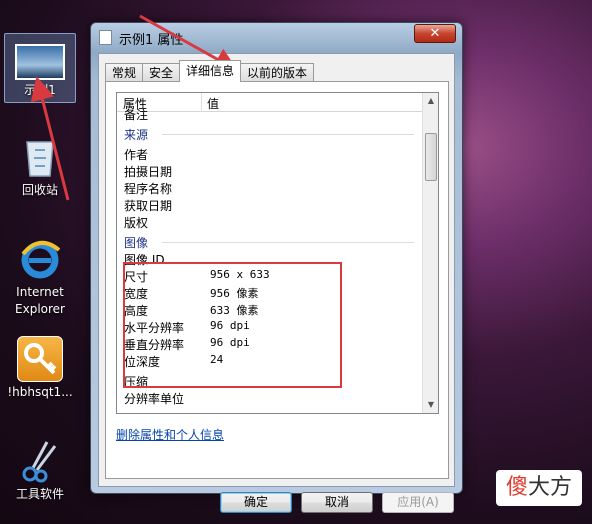 Image resolution: width=592 pixels, height=524 pixels. I want to click on property-name: 宽度, so click(136, 294).